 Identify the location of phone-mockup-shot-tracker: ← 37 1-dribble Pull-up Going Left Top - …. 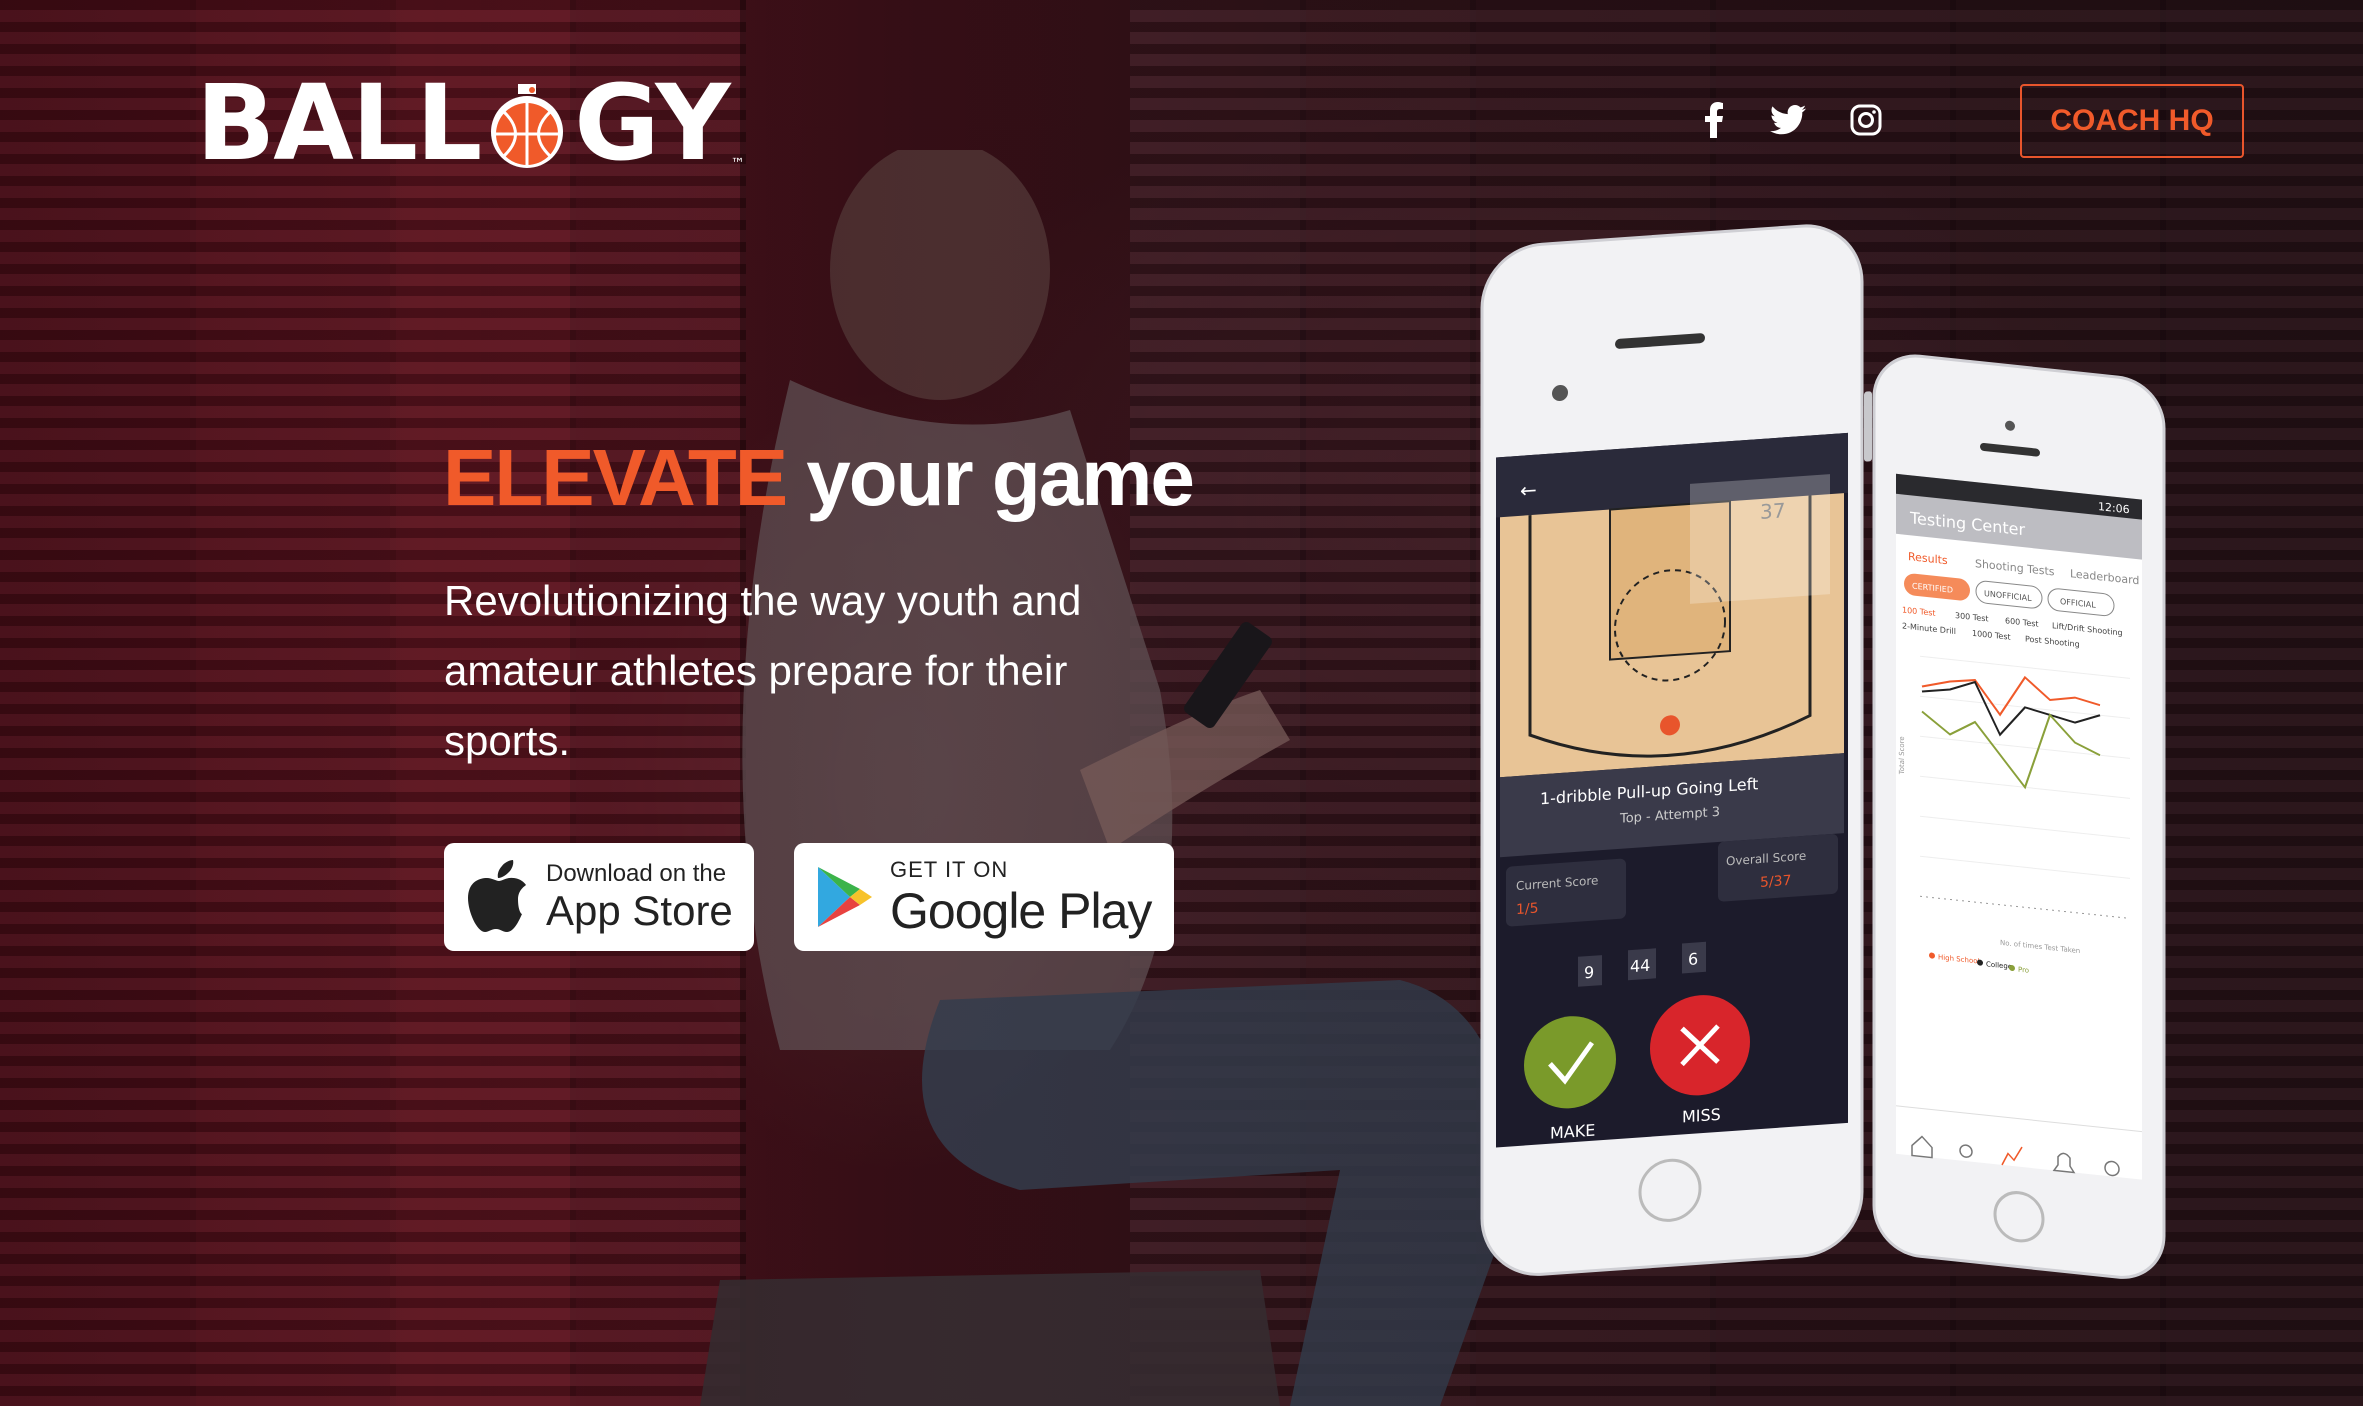
(1676, 750).